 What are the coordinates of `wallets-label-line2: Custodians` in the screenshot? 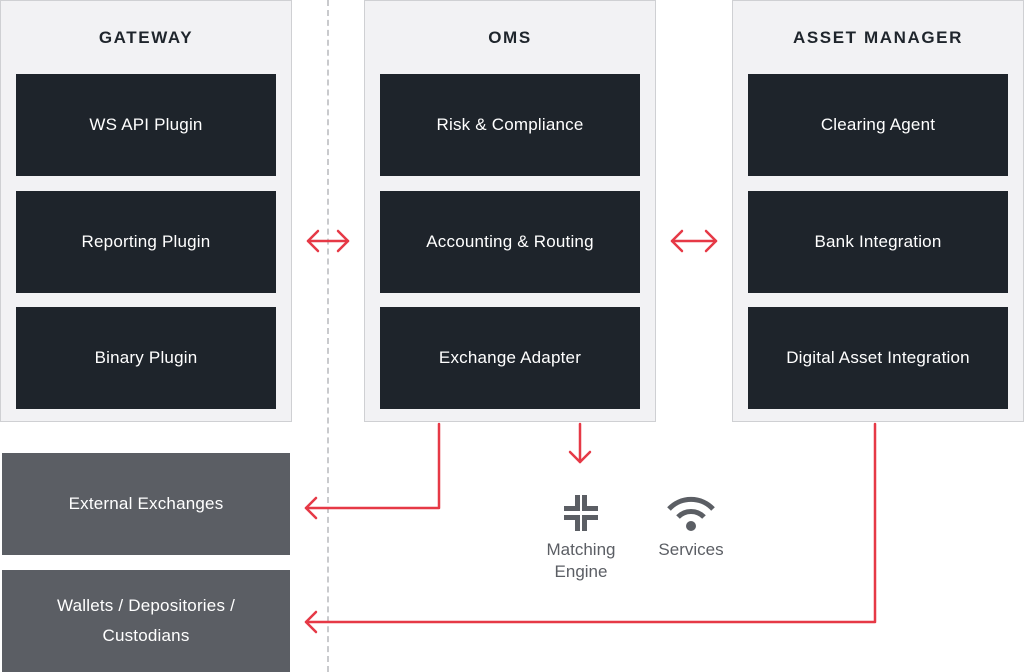 It's located at (146, 635).